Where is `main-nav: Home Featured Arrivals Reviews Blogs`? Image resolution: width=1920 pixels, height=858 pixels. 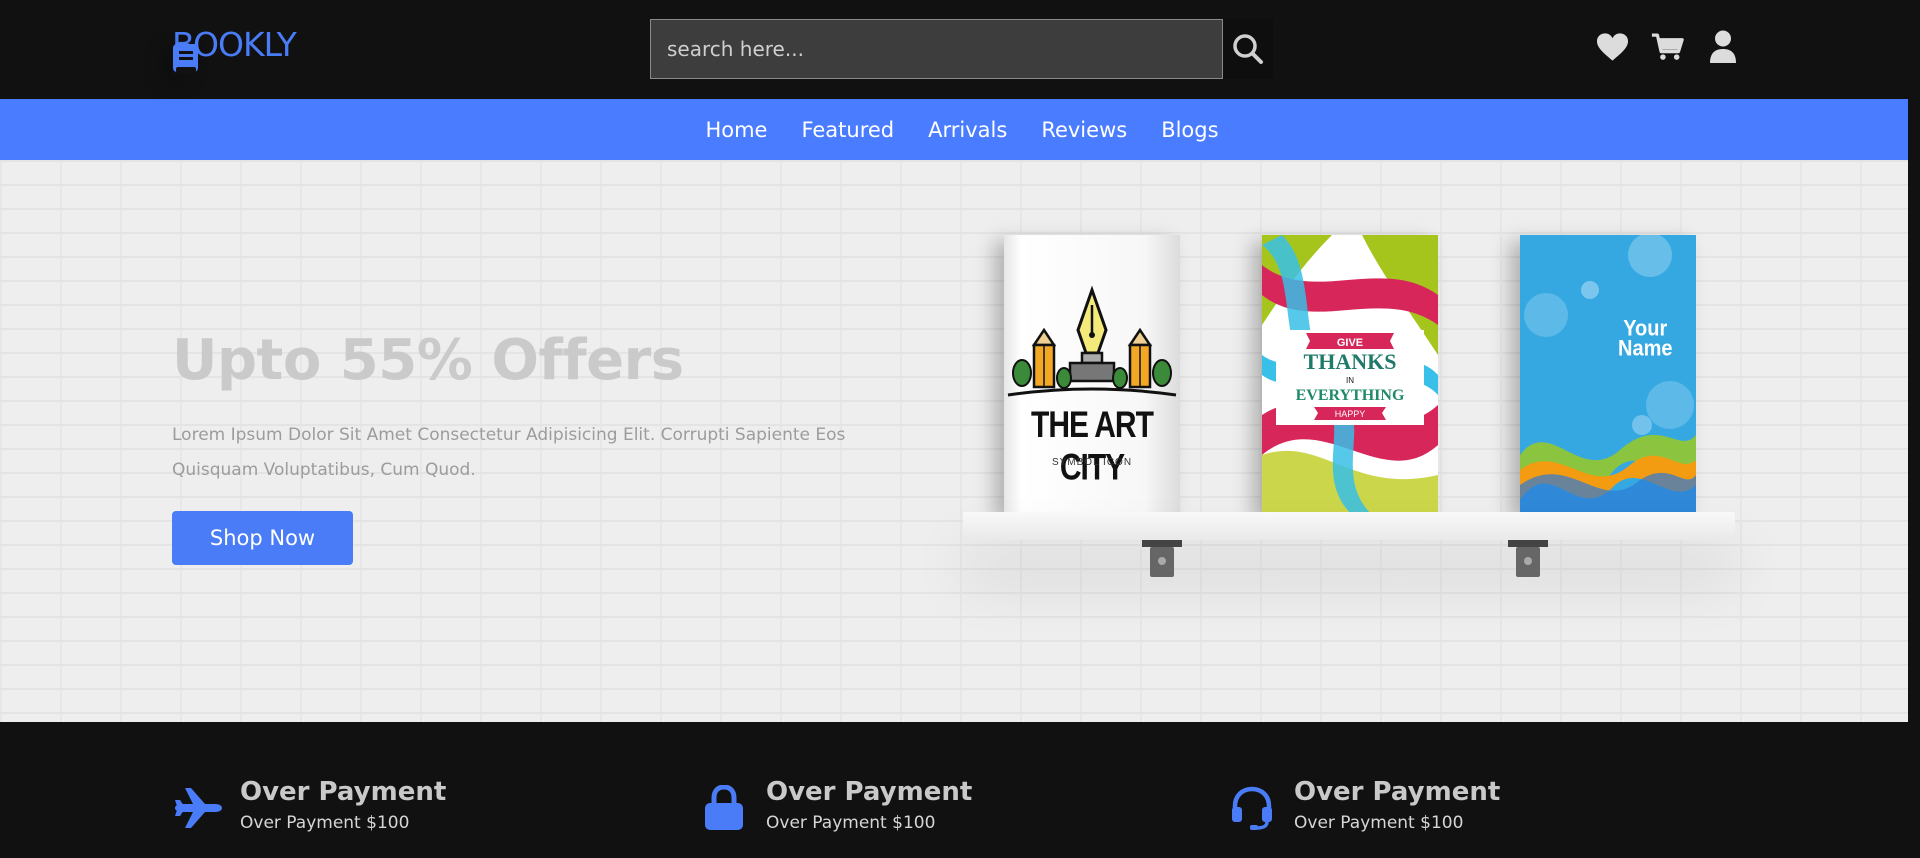
main-nav: Home Featured Arrivals Reviews Blogs is located at coordinates (954, 129).